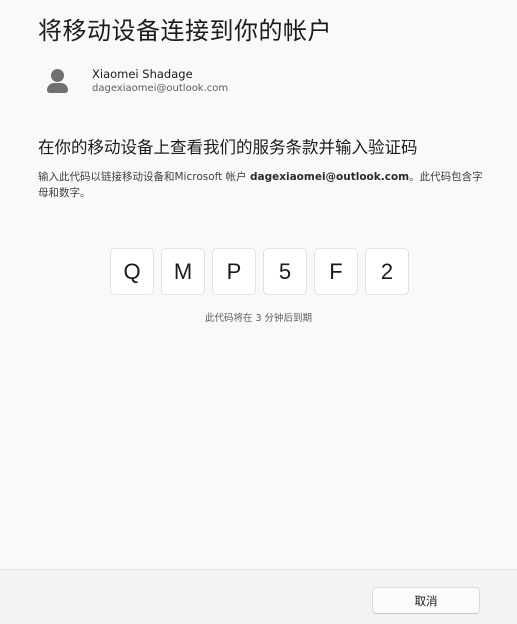 The height and width of the screenshot is (624, 517). I want to click on account-email: dagexiaomei@outlook.com, so click(160, 88).